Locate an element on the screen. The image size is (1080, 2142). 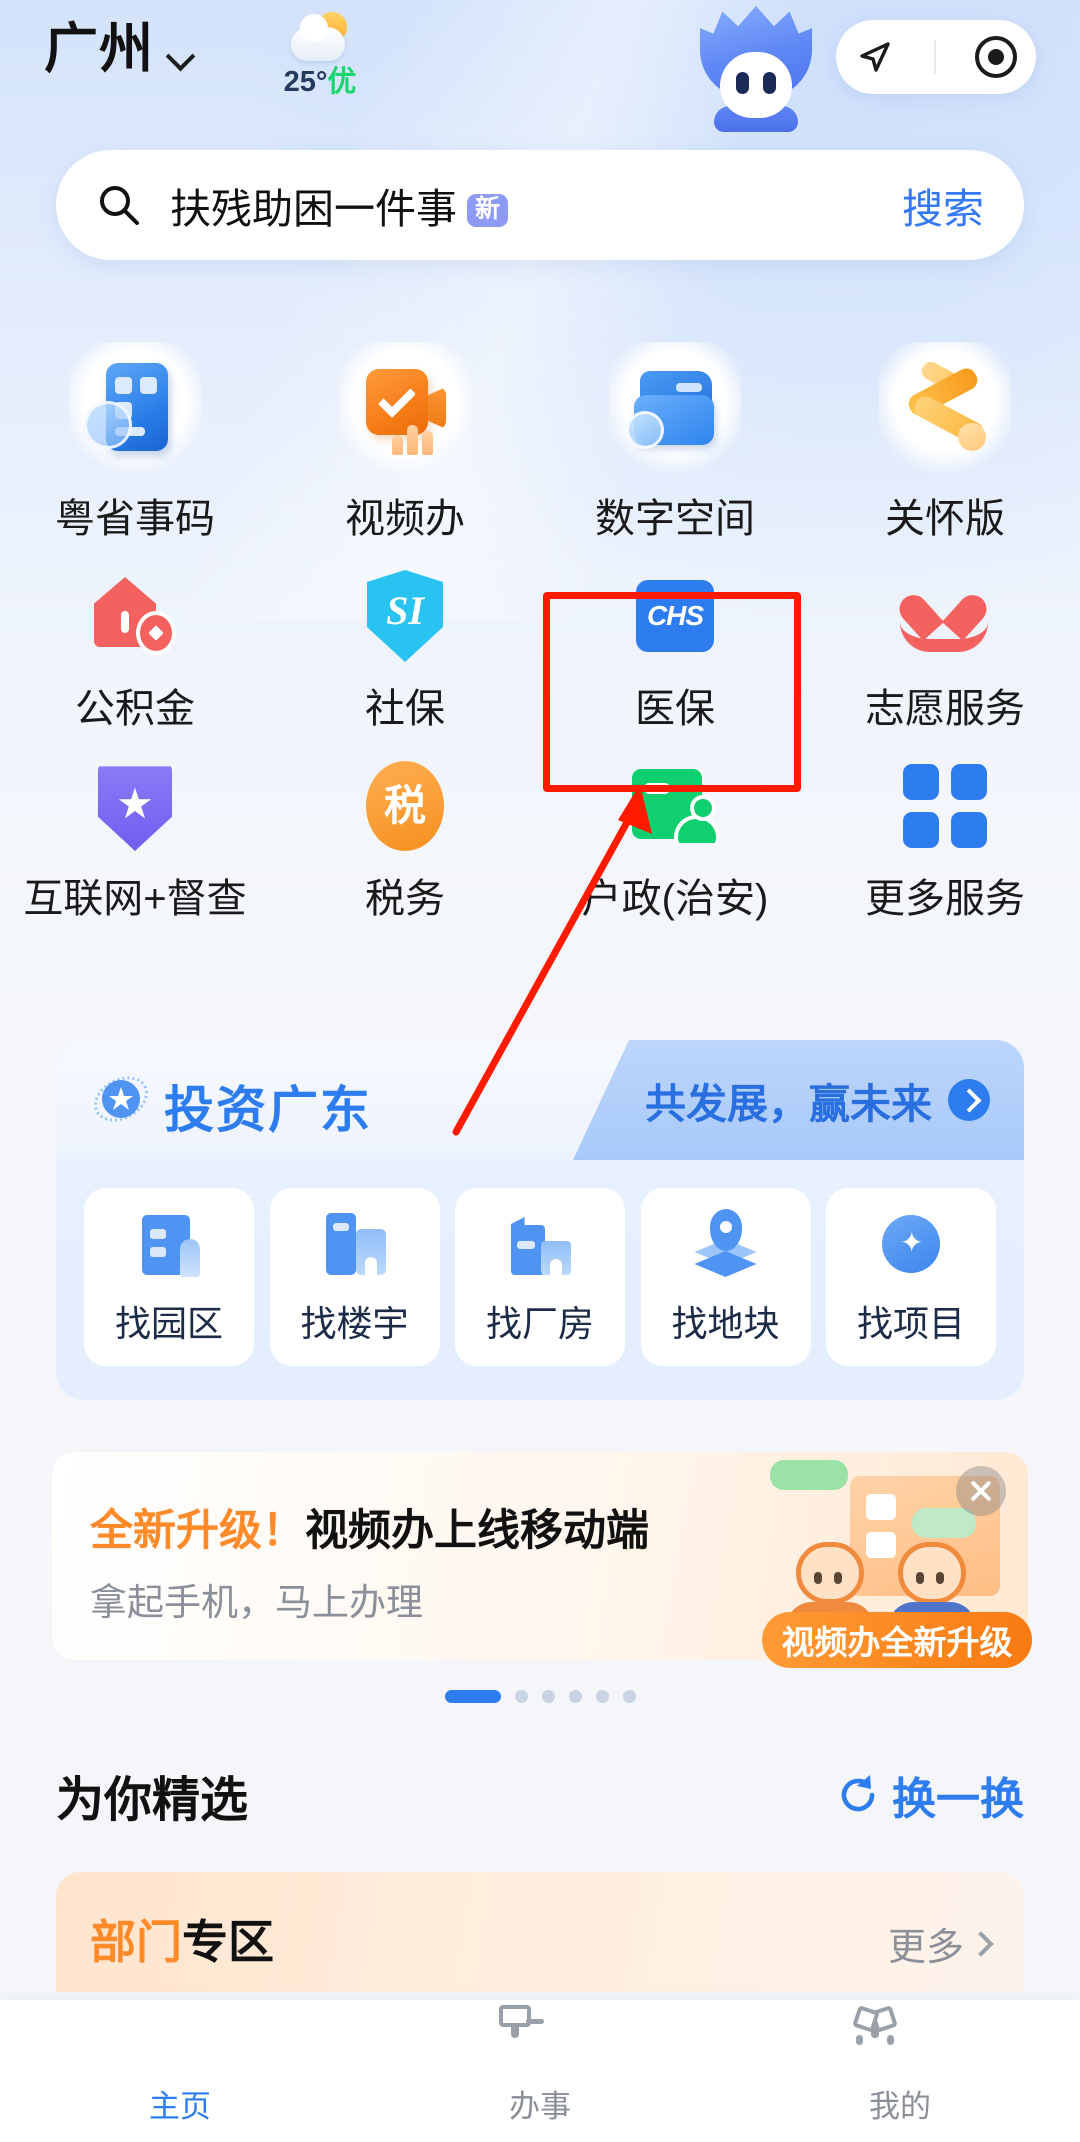
service-item-medical-insurance: CHS 医保 is located at coordinates (675, 651).